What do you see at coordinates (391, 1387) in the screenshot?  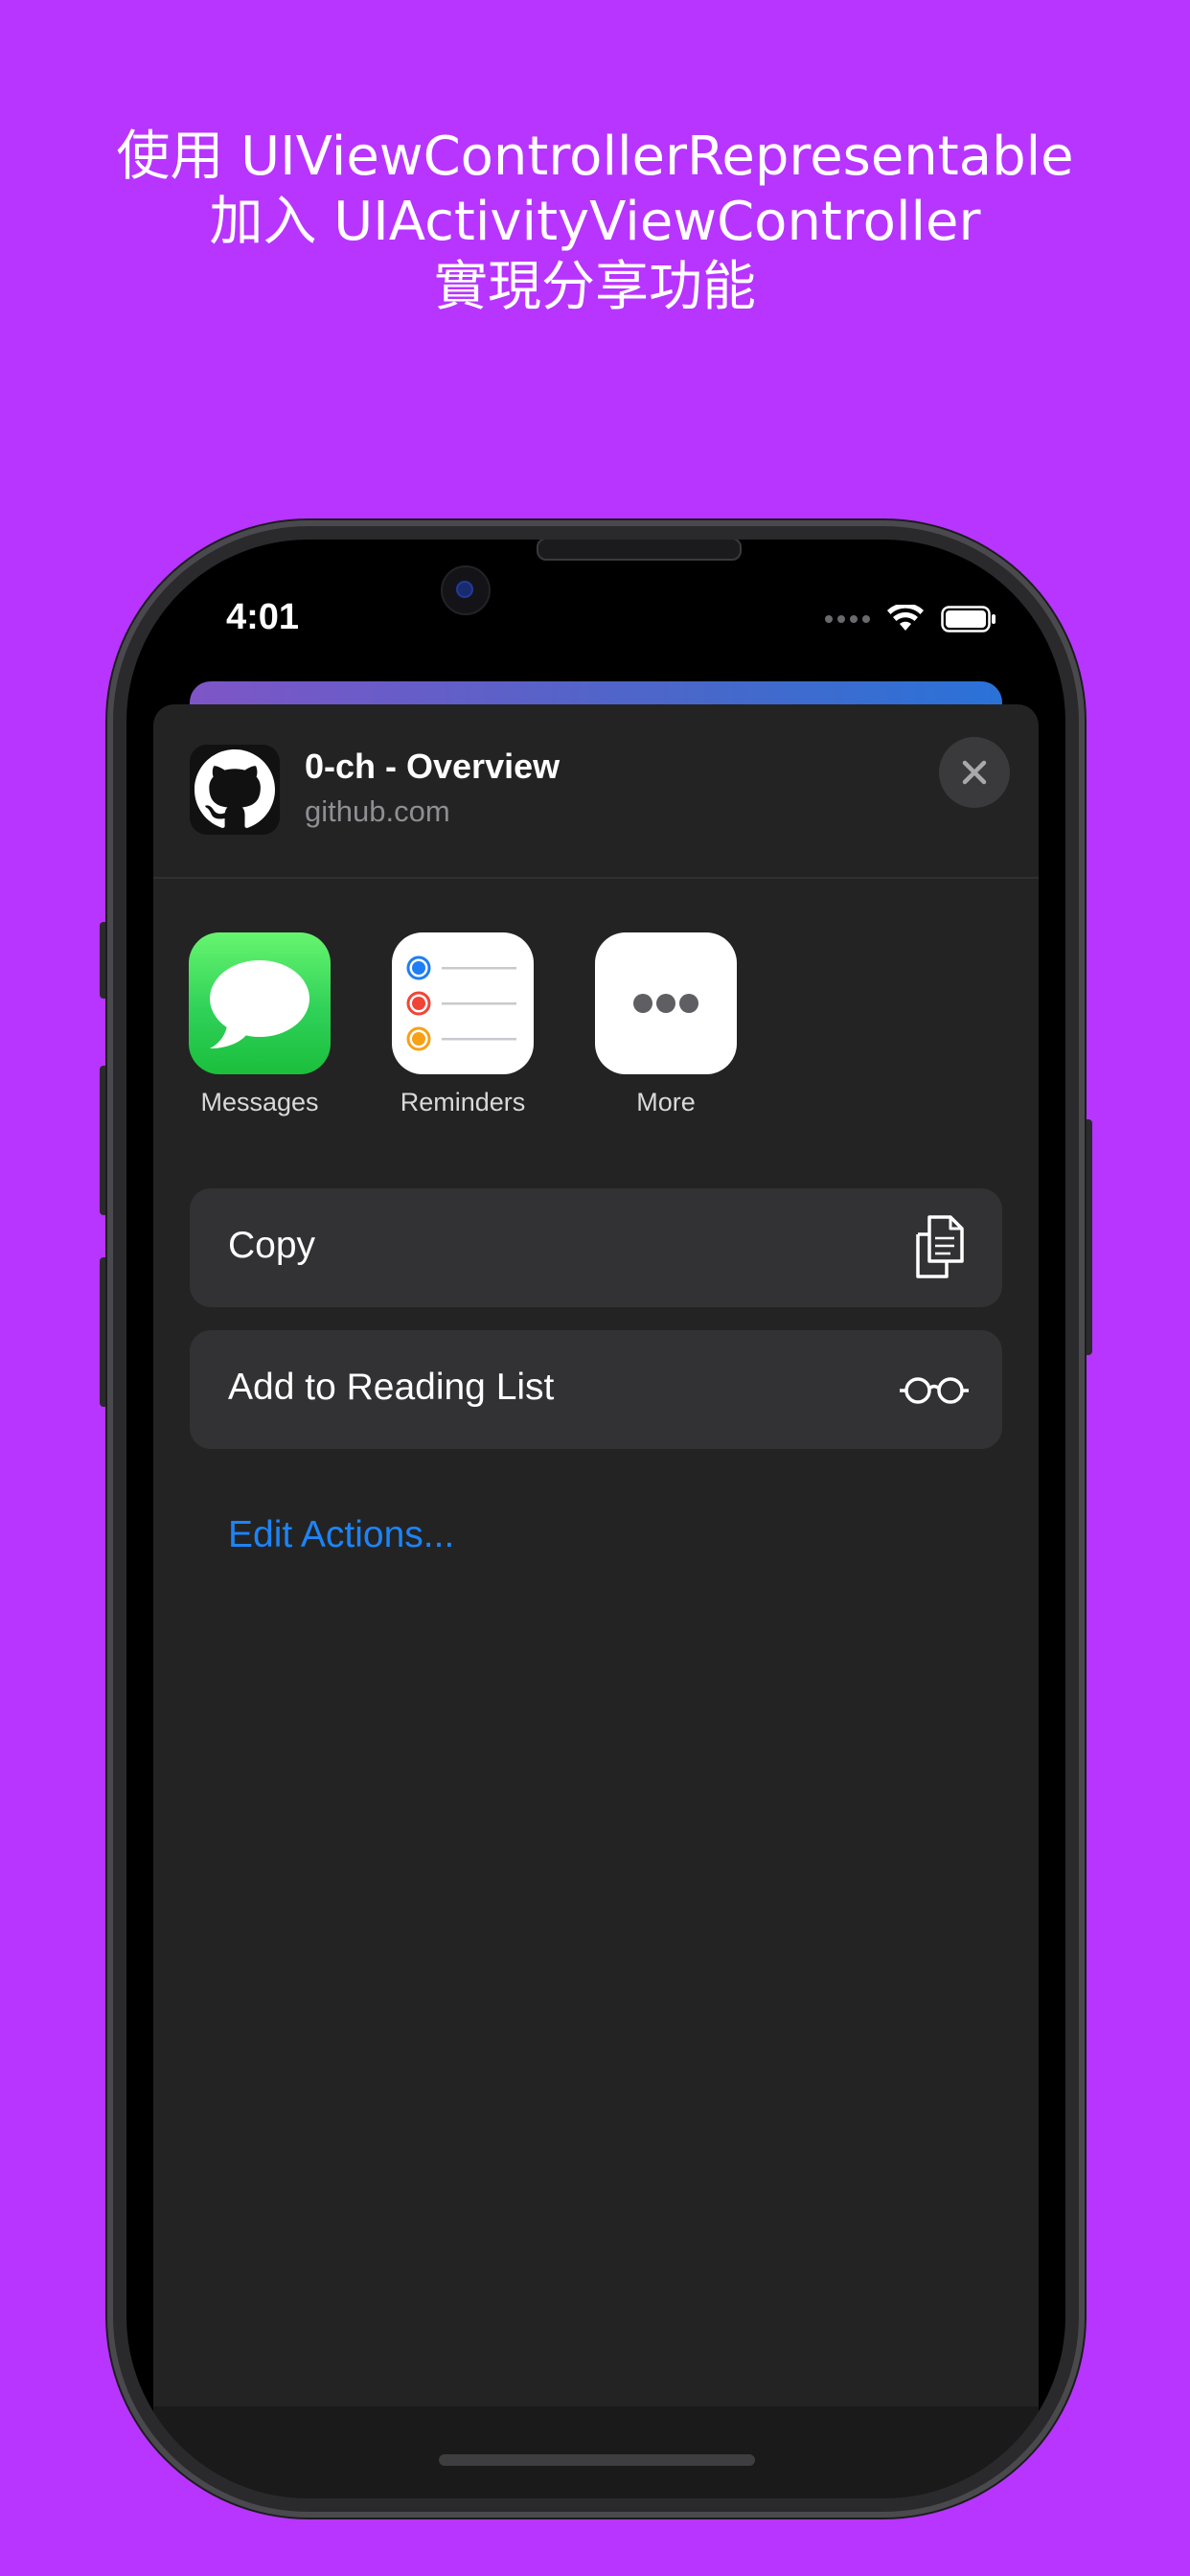 I see `reading-list-action-label: Add to Reading List` at bounding box center [391, 1387].